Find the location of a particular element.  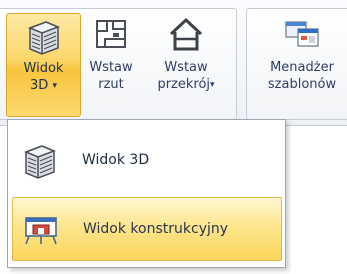

house-section-icon is located at coordinates (186, 34).